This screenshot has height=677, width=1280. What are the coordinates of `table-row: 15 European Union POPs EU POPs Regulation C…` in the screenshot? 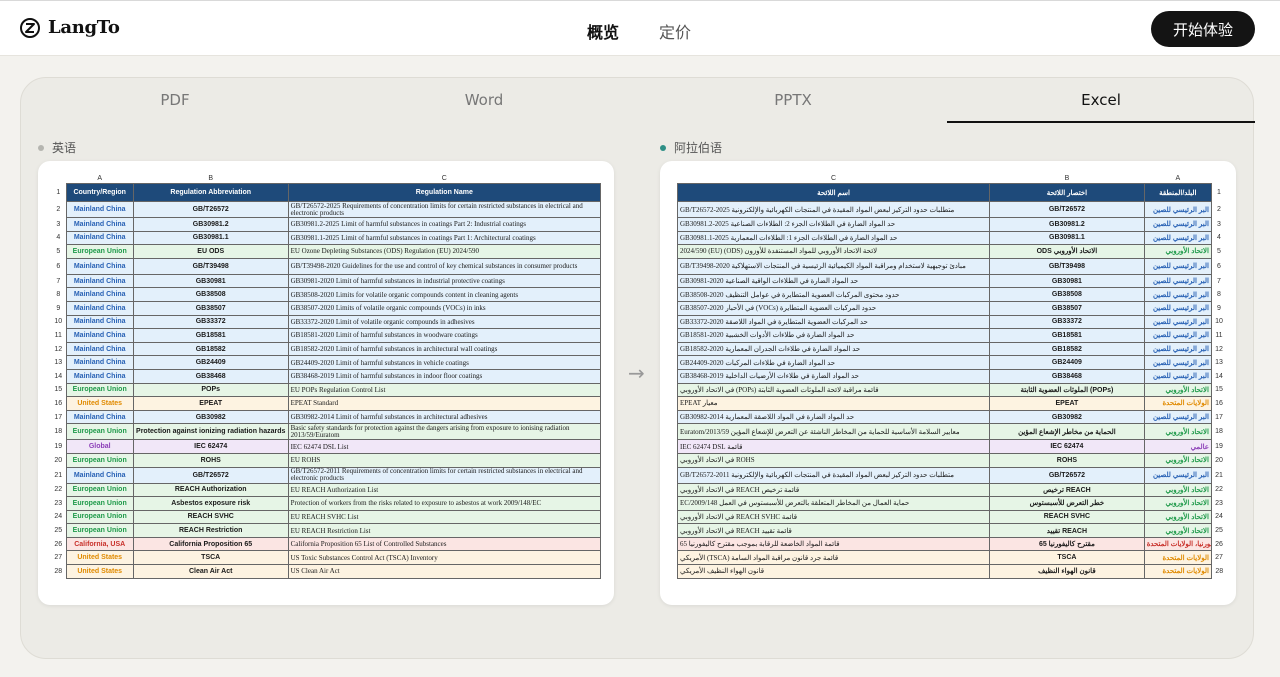 It's located at (326, 390).